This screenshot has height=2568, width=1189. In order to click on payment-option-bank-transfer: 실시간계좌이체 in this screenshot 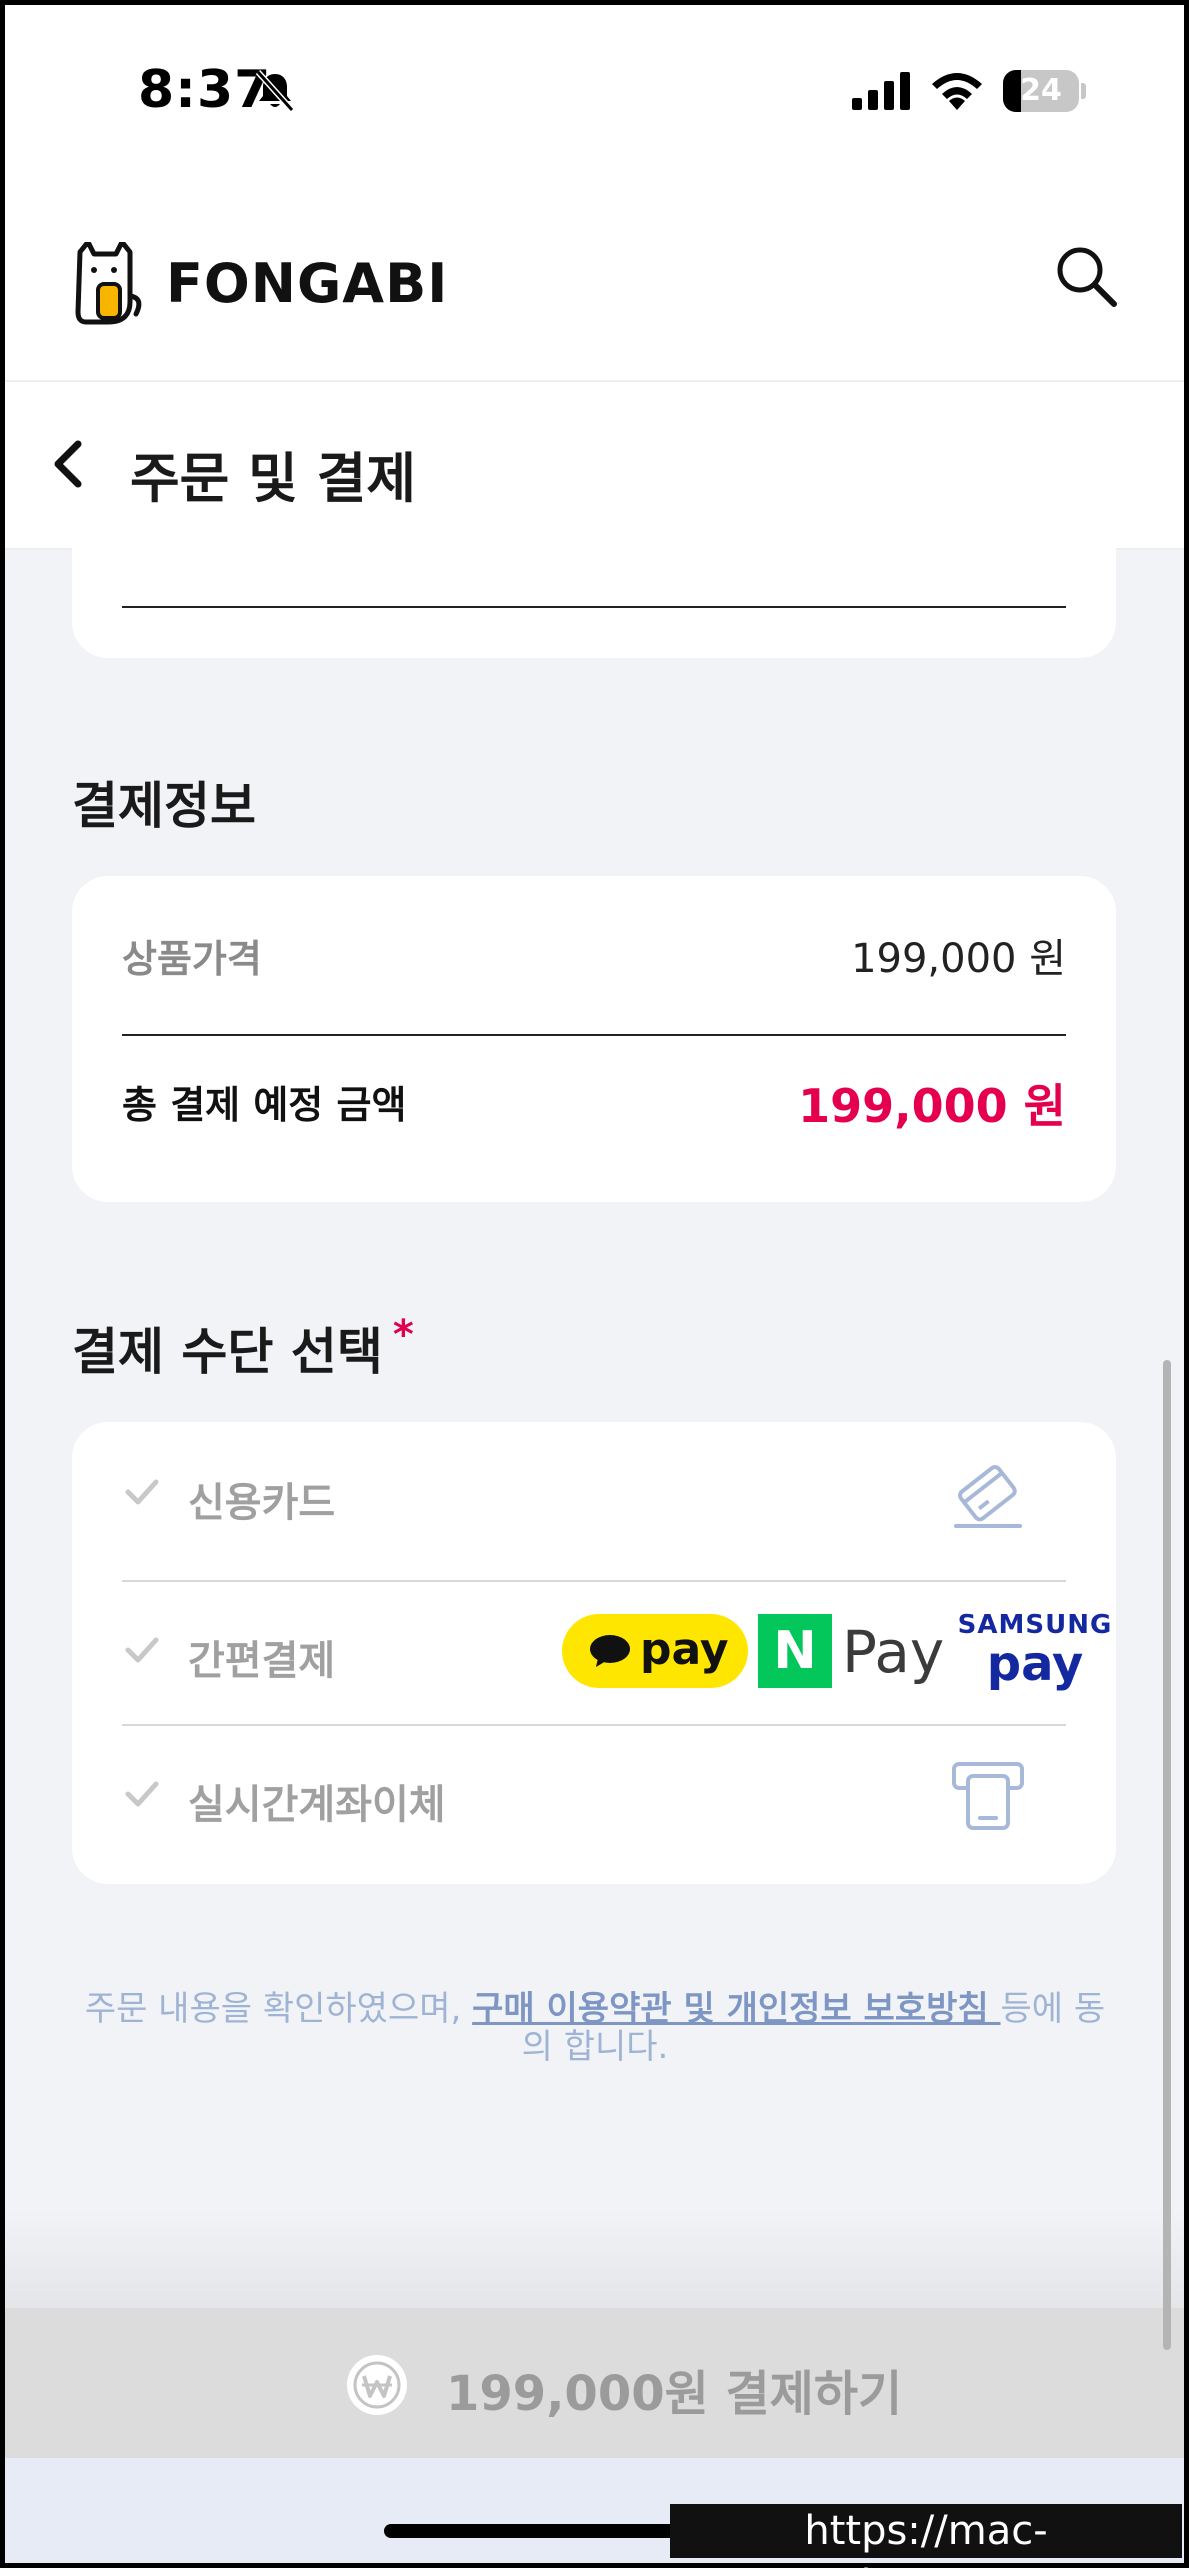, I will do `click(594, 1796)`.